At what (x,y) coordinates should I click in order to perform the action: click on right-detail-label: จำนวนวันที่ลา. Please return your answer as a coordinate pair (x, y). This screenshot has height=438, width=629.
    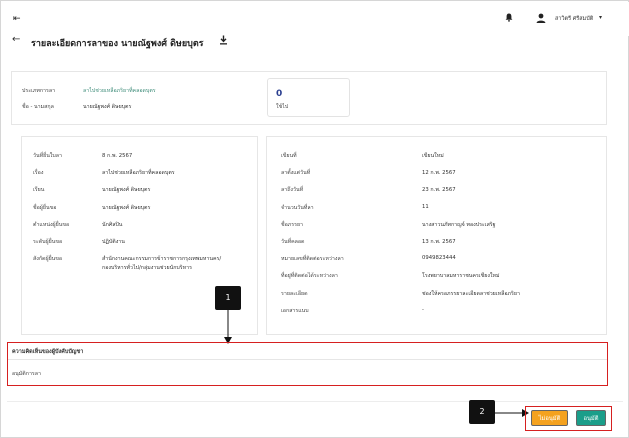
    Looking at the image, I should click on (297, 207).